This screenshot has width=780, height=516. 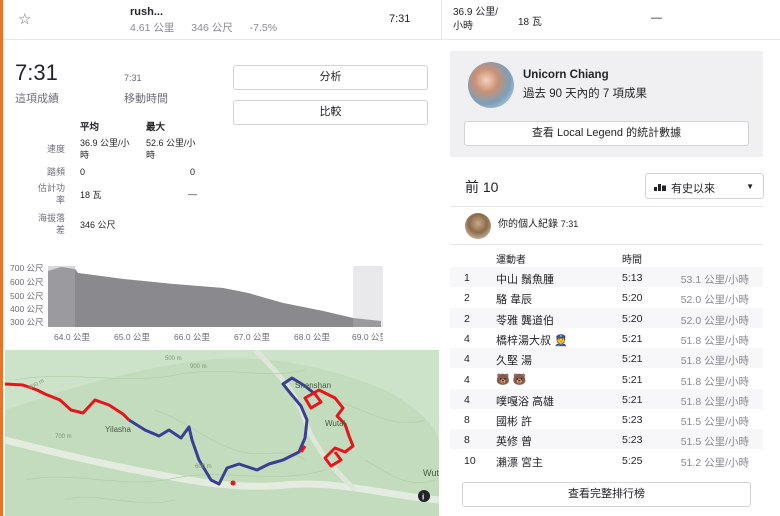 I want to click on stat-label-cadence: 踏頻, so click(x=55, y=172).